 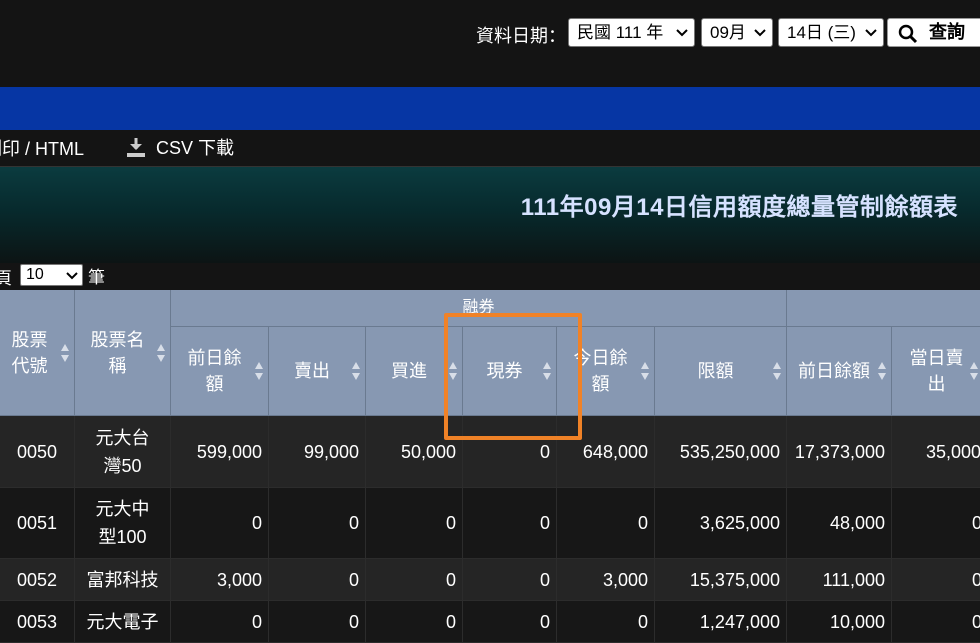 I want to click on report-title: 111年09月14日信用額度總量管制餘額表, so click(x=739, y=207).